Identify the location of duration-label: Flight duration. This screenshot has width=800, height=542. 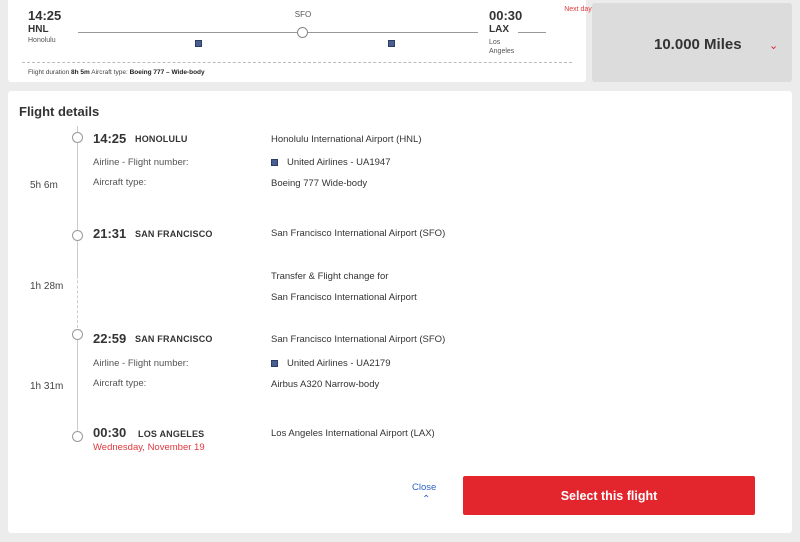
(49, 72).